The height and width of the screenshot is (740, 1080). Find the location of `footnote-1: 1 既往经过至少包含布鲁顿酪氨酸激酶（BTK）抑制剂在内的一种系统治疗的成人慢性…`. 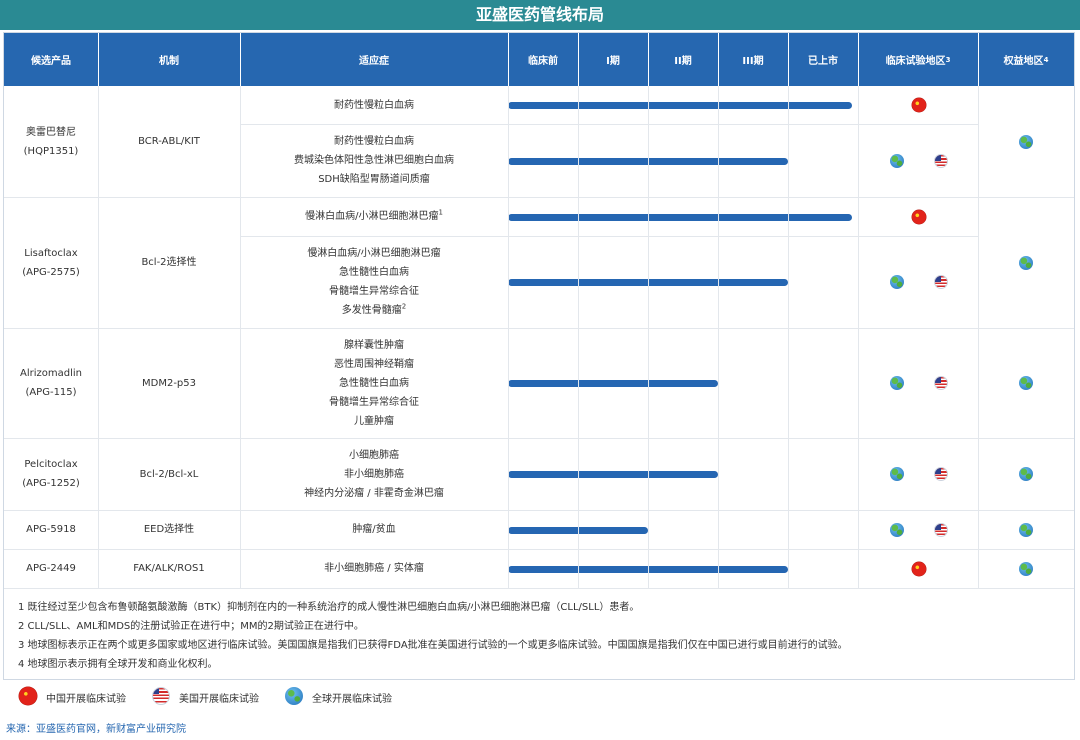

footnote-1: 1 既往经过至少包含布鲁顿酪氨酸激酶（BTK）抑制剂在内的一种系统治疗的成人慢性… is located at coordinates (329, 607).